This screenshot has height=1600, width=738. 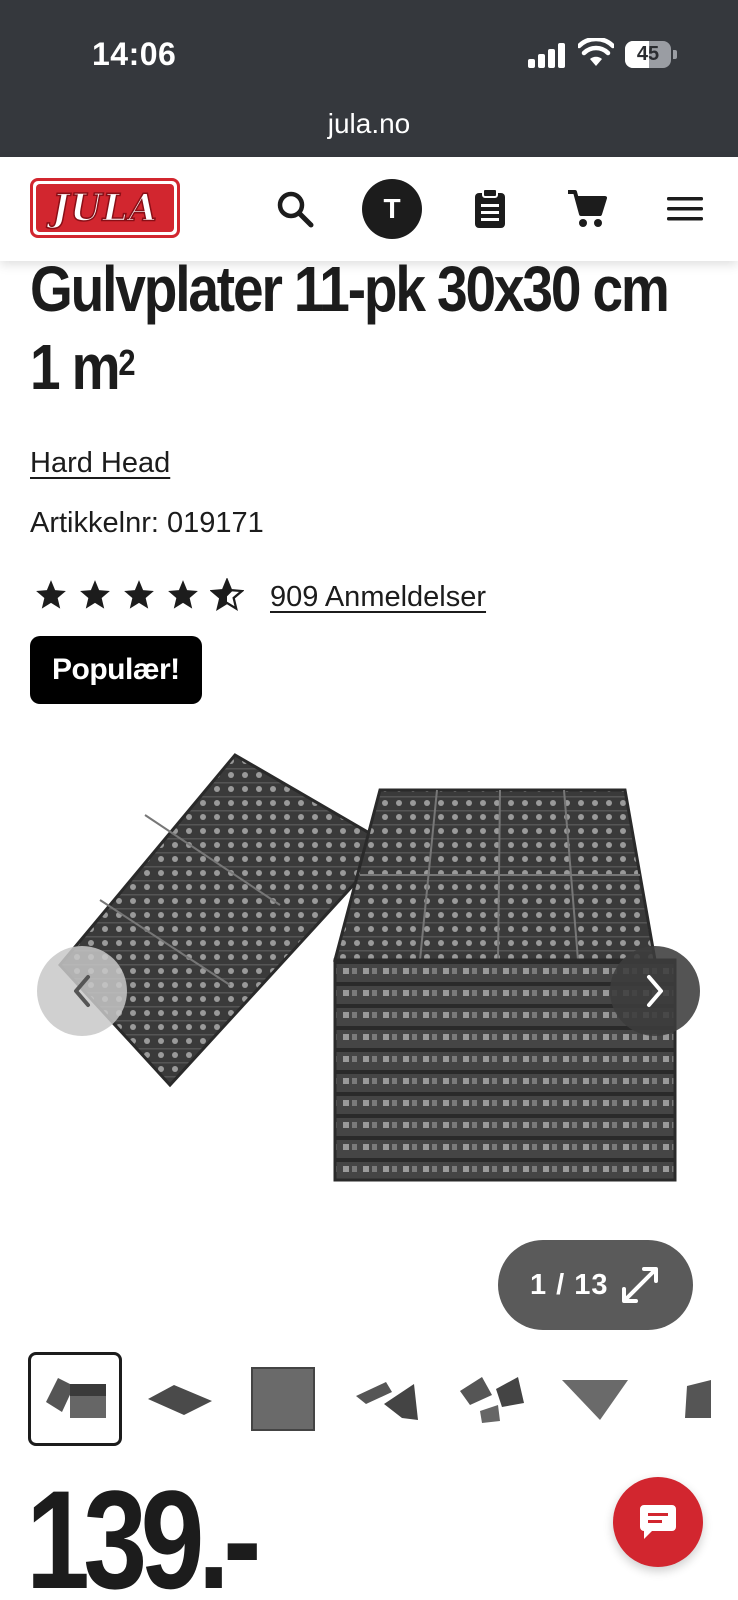 What do you see at coordinates (569, 1284) in the screenshot?
I see `gallery-counter: 1 / 13` at bounding box center [569, 1284].